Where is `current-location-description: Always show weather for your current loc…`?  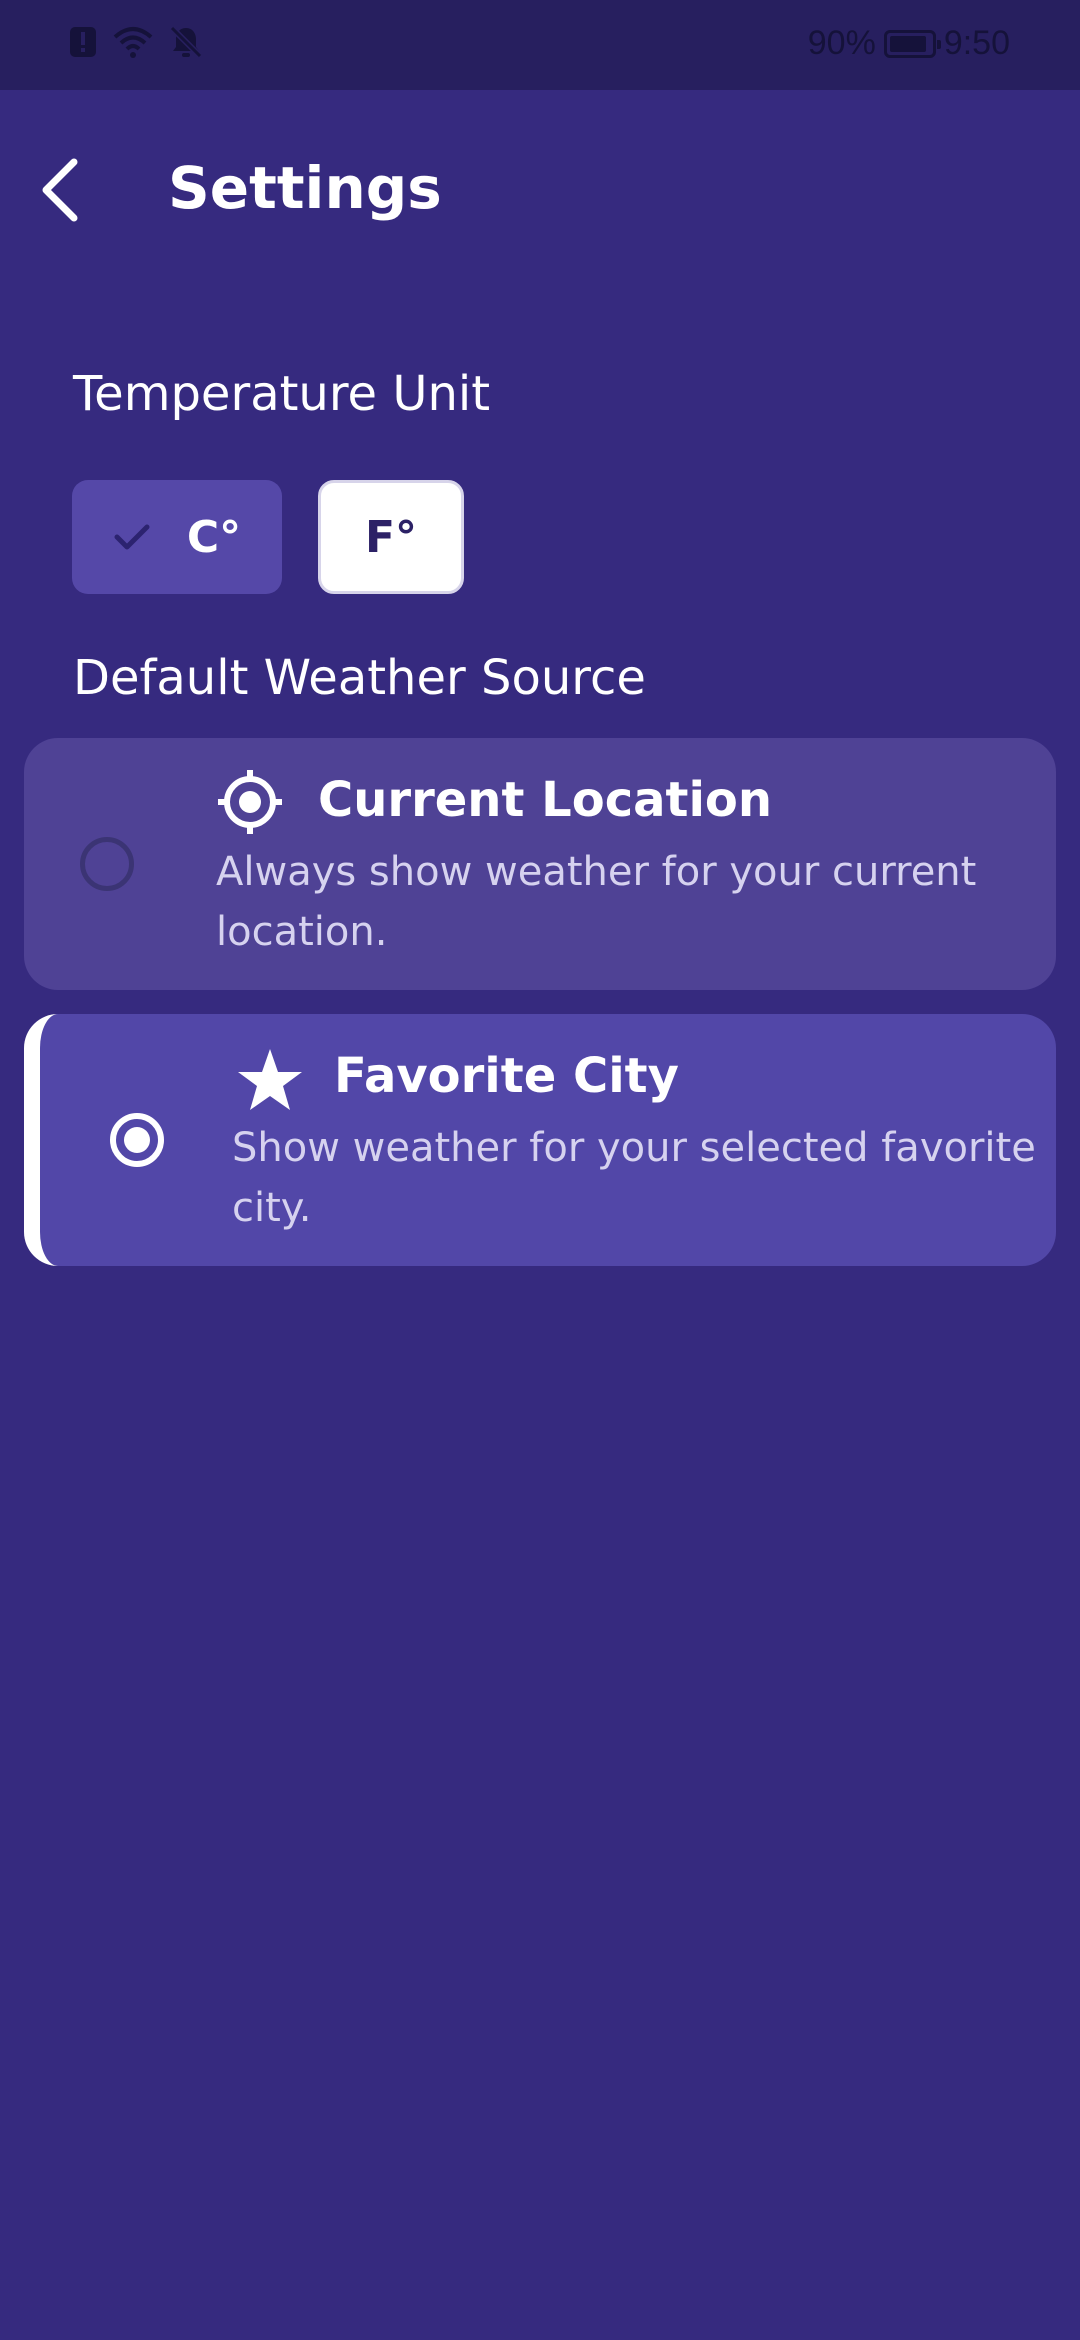 current-location-description: Always show weather for your current loc… is located at coordinates (596, 902).